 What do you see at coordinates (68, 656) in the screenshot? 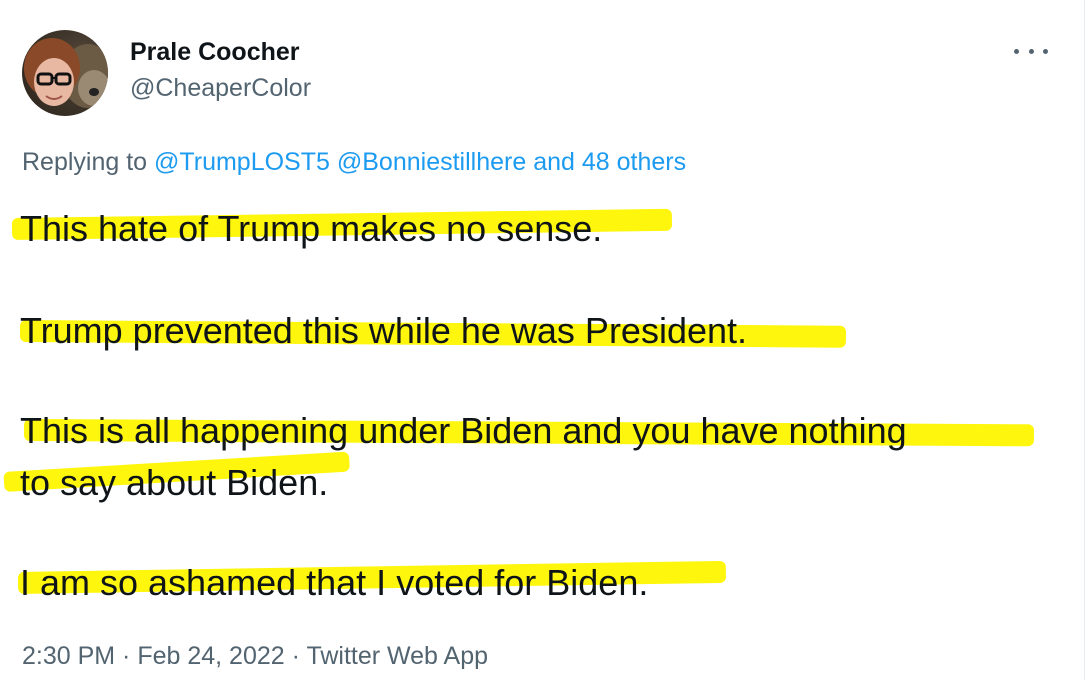
I see `tweet-time: 2:30 PM` at bounding box center [68, 656].